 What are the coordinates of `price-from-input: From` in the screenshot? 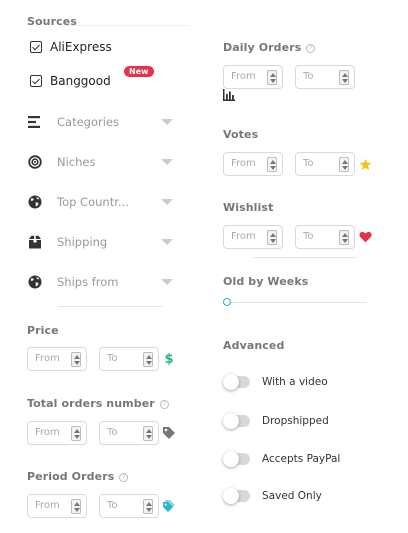 It's located at (57, 359).